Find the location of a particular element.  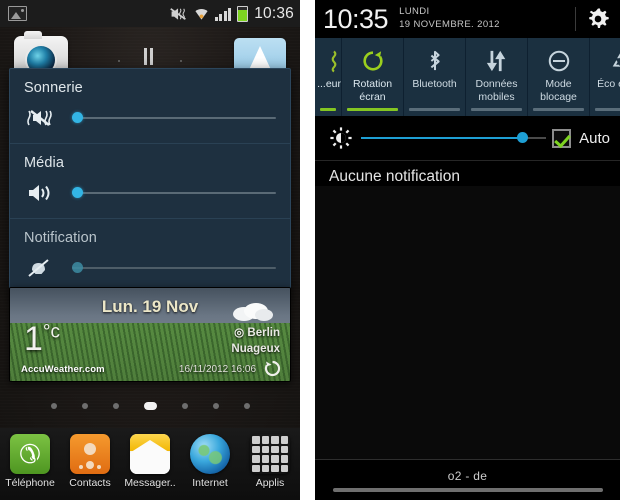

ringtone-volume-slider is located at coordinates (174, 118).